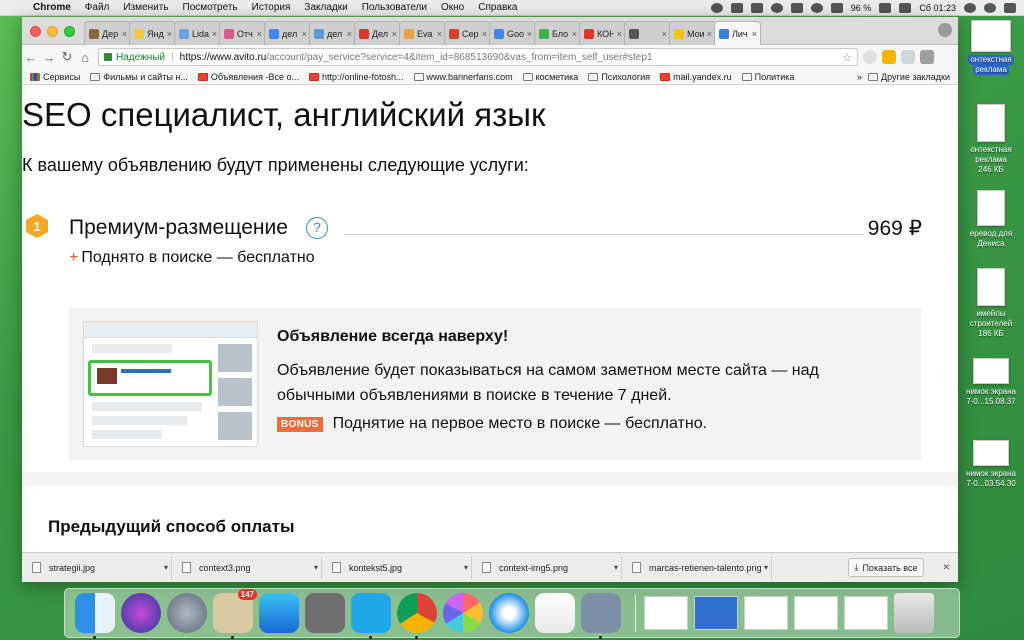 Image resolution: width=1024 pixels, height=640 pixels. I want to click on menu-file: Файл, so click(97, 7).